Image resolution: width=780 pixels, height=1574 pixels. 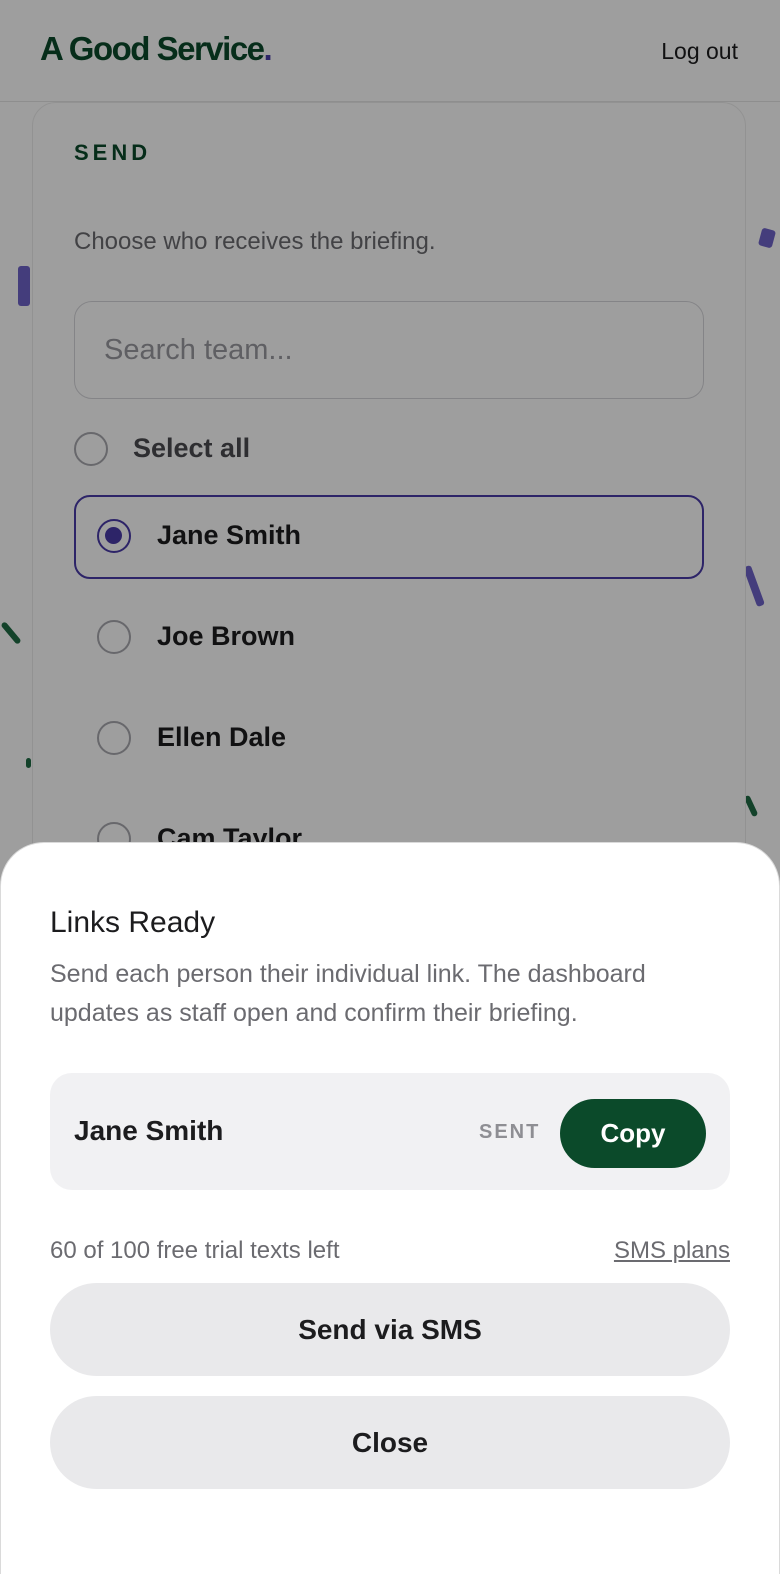 What do you see at coordinates (633, 1133) in the screenshot?
I see `copy-button: Copy` at bounding box center [633, 1133].